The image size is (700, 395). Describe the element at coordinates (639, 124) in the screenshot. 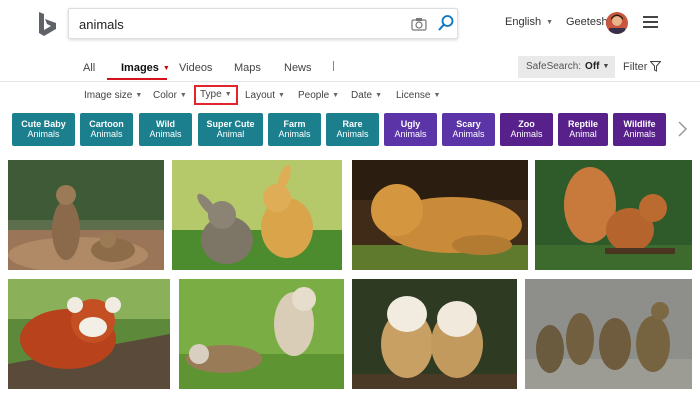

I see `chip-line1: Wildlife` at that location.